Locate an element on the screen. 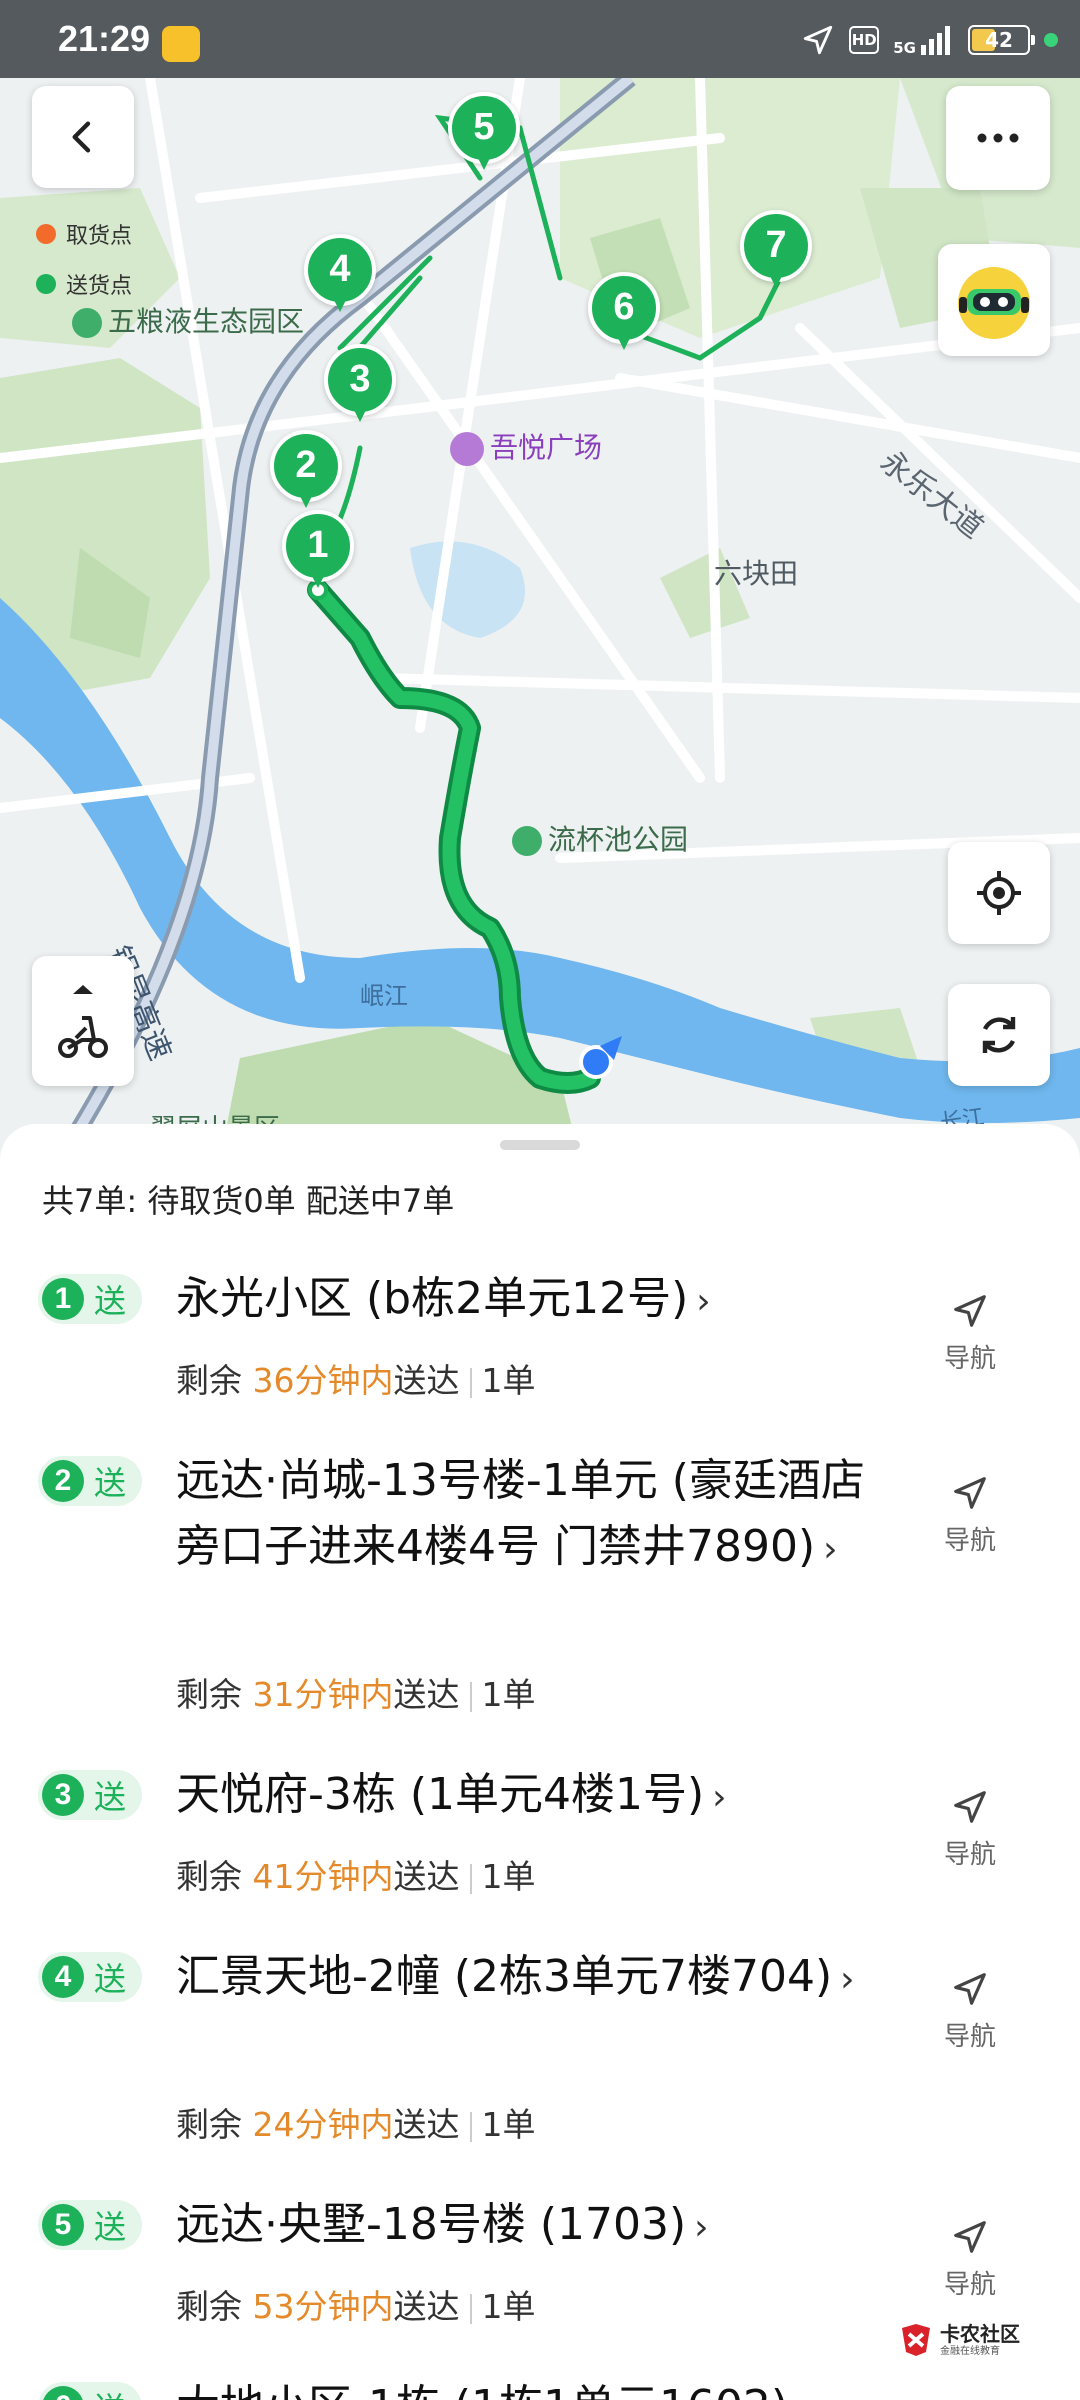 This screenshot has width=1080, height=2400. route-marker-6: 6 is located at coordinates (624, 314).